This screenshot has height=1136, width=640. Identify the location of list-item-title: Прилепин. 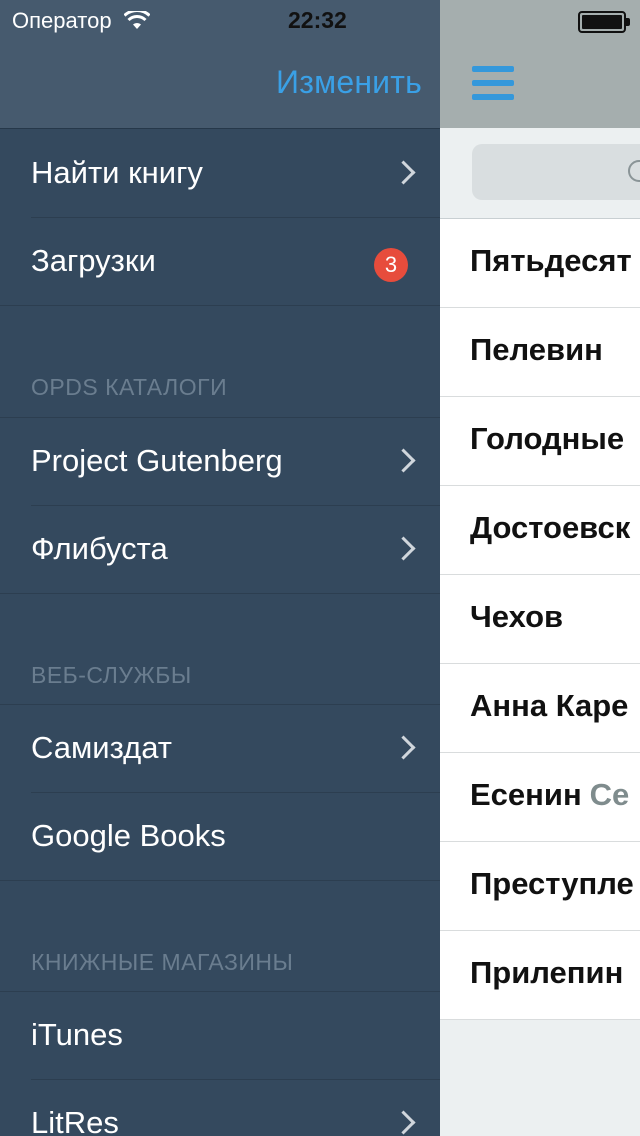
(547, 972).